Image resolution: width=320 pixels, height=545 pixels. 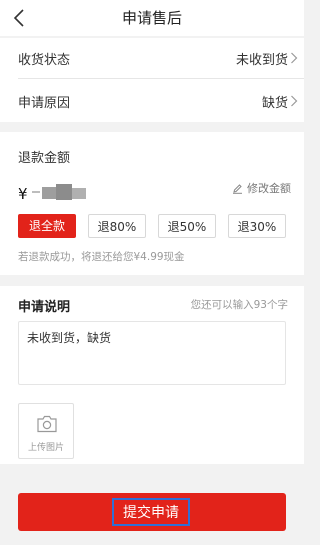 What do you see at coordinates (239, 305) in the screenshot?
I see `char-count-hint: 您还可以输入93个字` at bounding box center [239, 305].